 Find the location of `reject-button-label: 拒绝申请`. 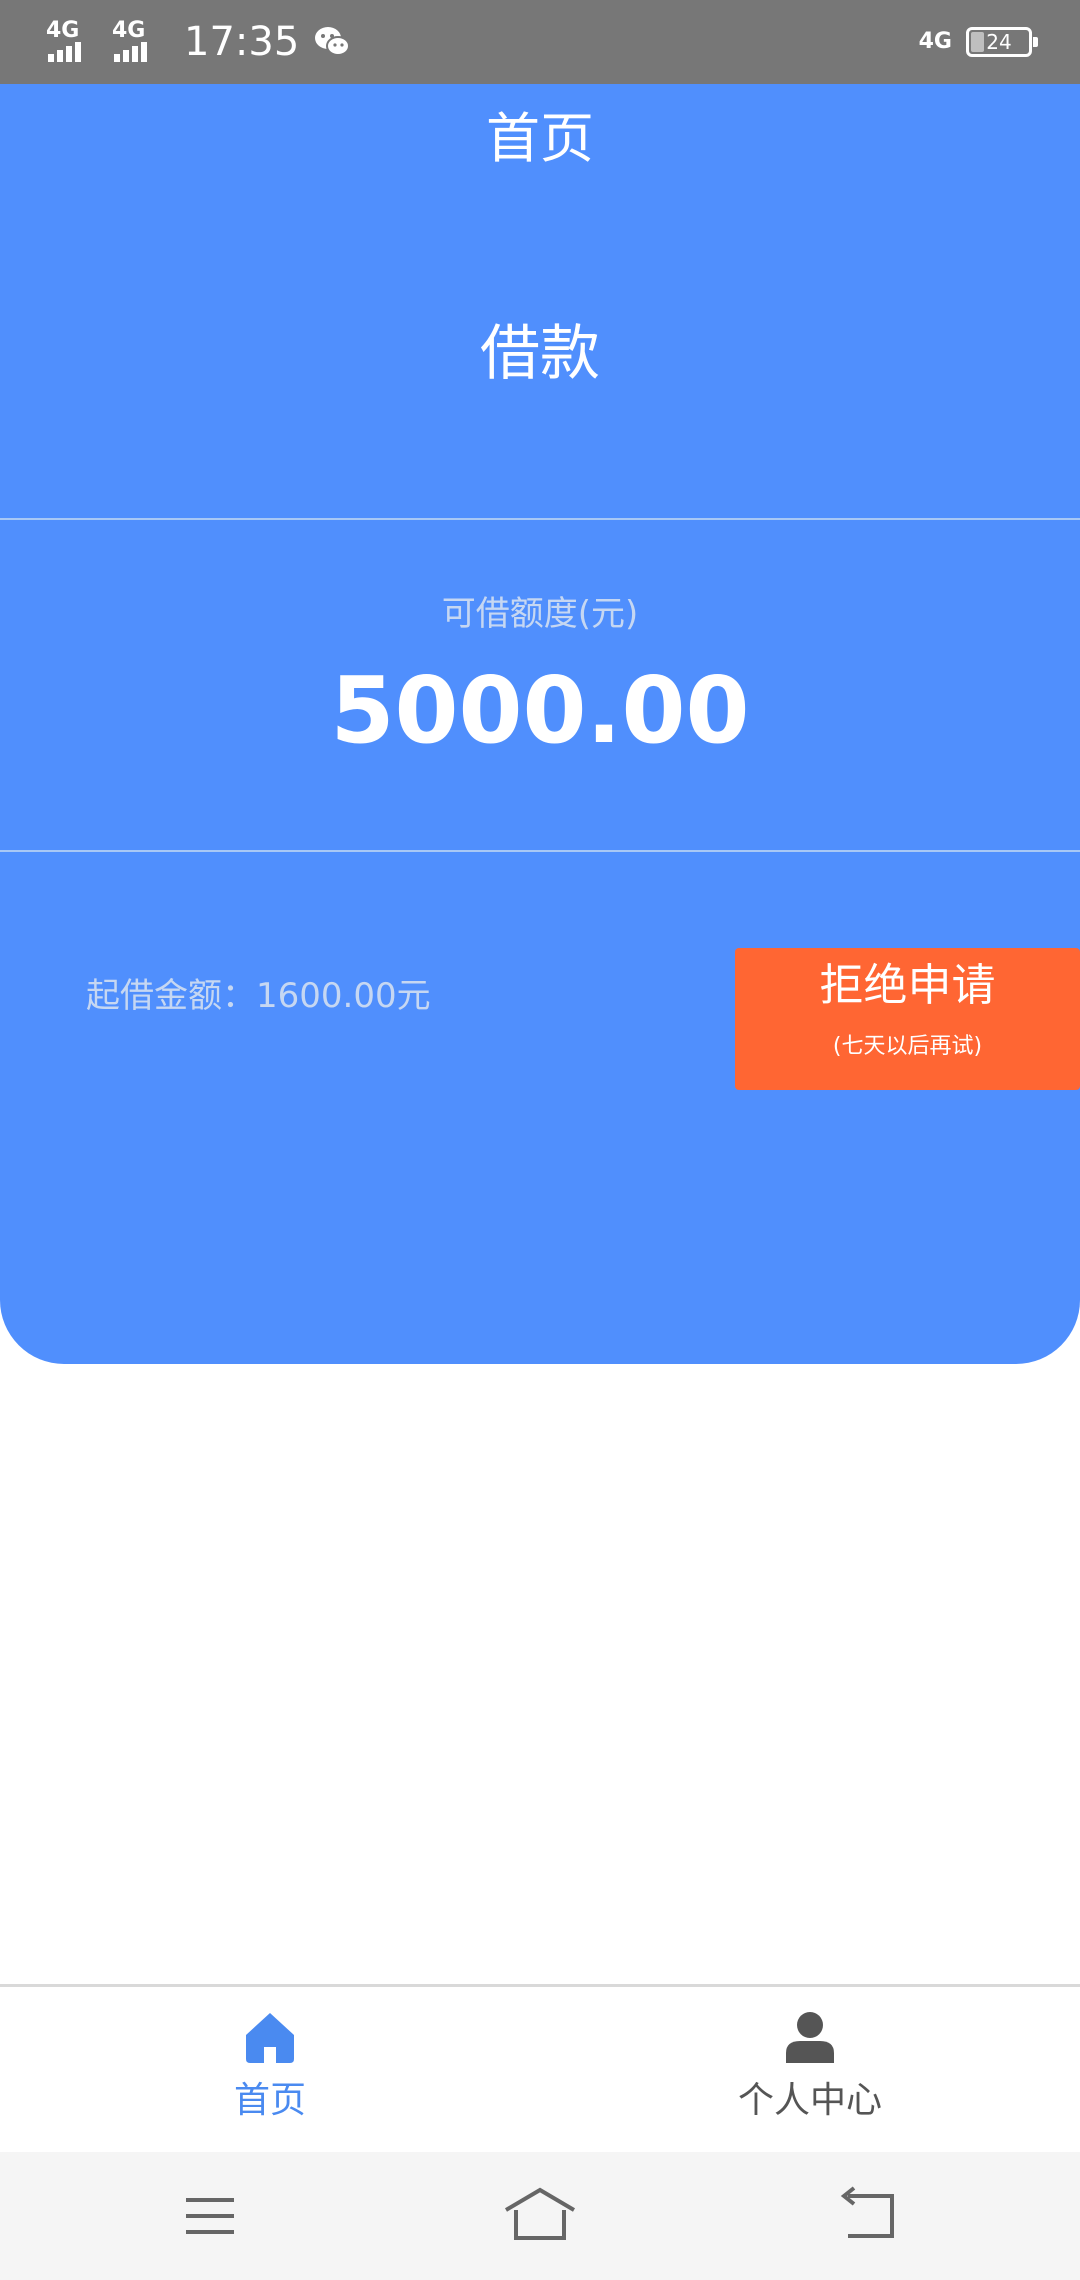

reject-button-label: 拒绝申请 is located at coordinates (907, 985).